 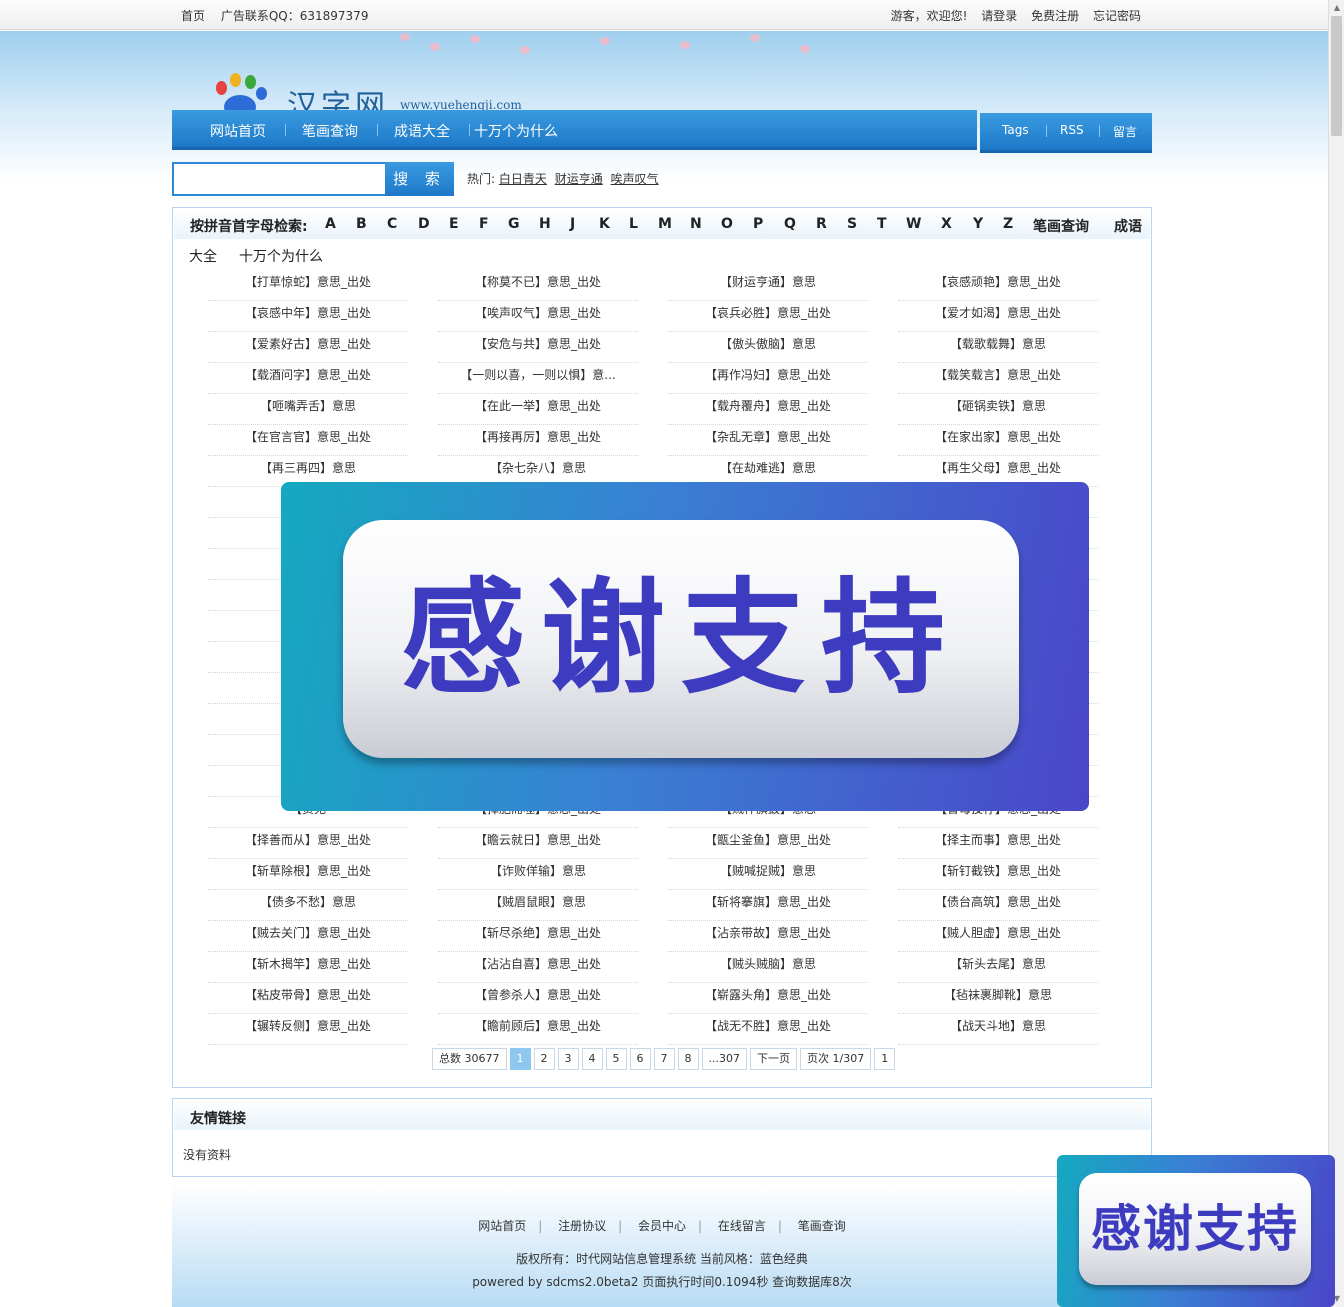 I want to click on idiom-link: 【打草惊蛇】意思_出处, so click(x=308, y=285).